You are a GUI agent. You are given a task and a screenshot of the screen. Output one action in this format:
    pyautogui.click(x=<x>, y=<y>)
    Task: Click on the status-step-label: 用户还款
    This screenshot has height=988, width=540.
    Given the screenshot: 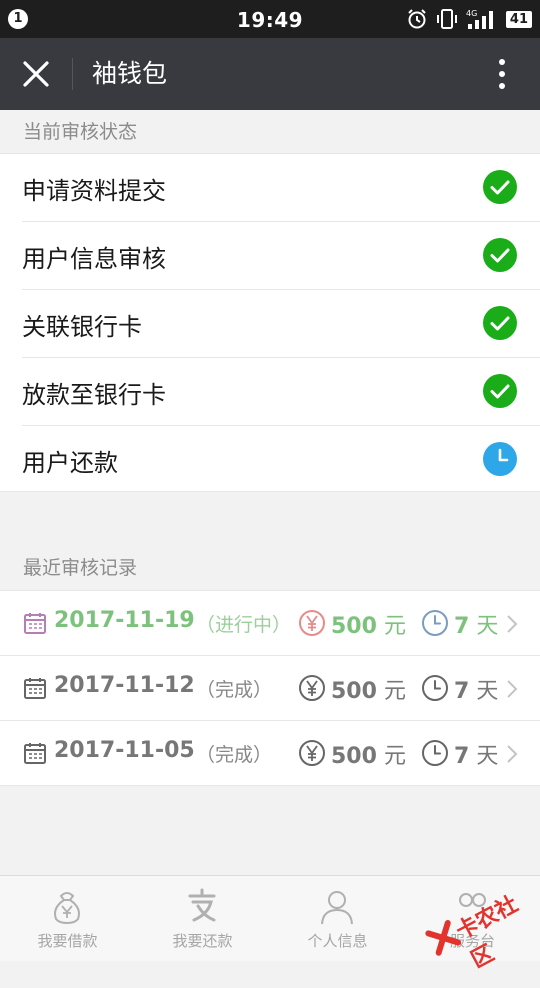 What is the action you would take?
    pyautogui.click(x=70, y=463)
    